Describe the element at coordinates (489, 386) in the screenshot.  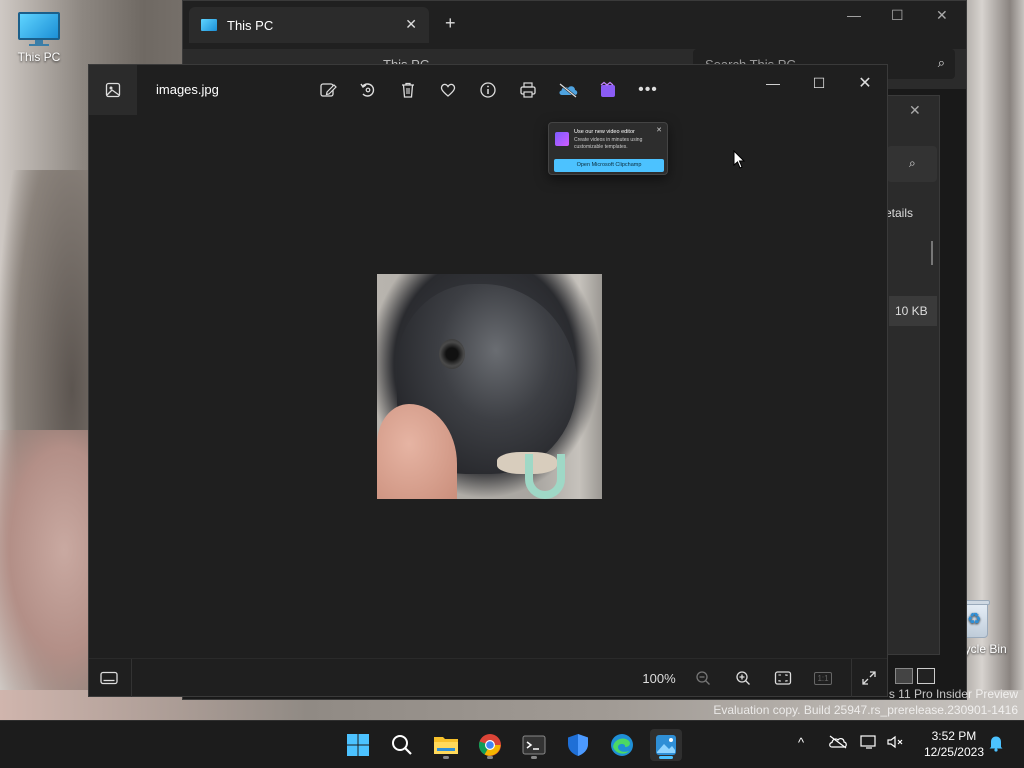
I see `displayed-photo` at that location.